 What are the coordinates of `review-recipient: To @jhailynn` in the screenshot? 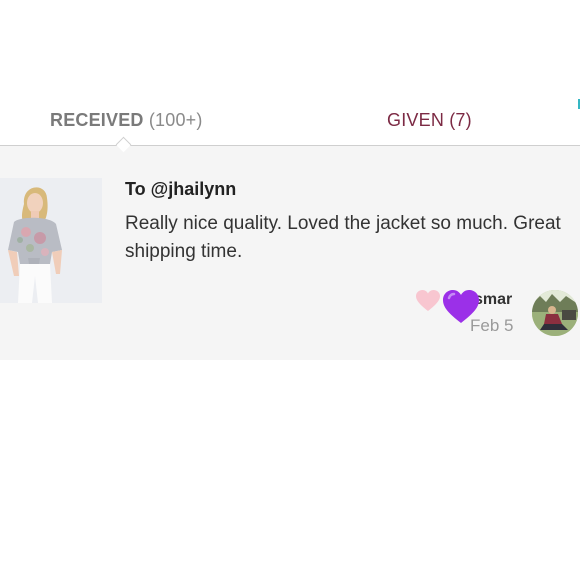 It's located at (180, 189).